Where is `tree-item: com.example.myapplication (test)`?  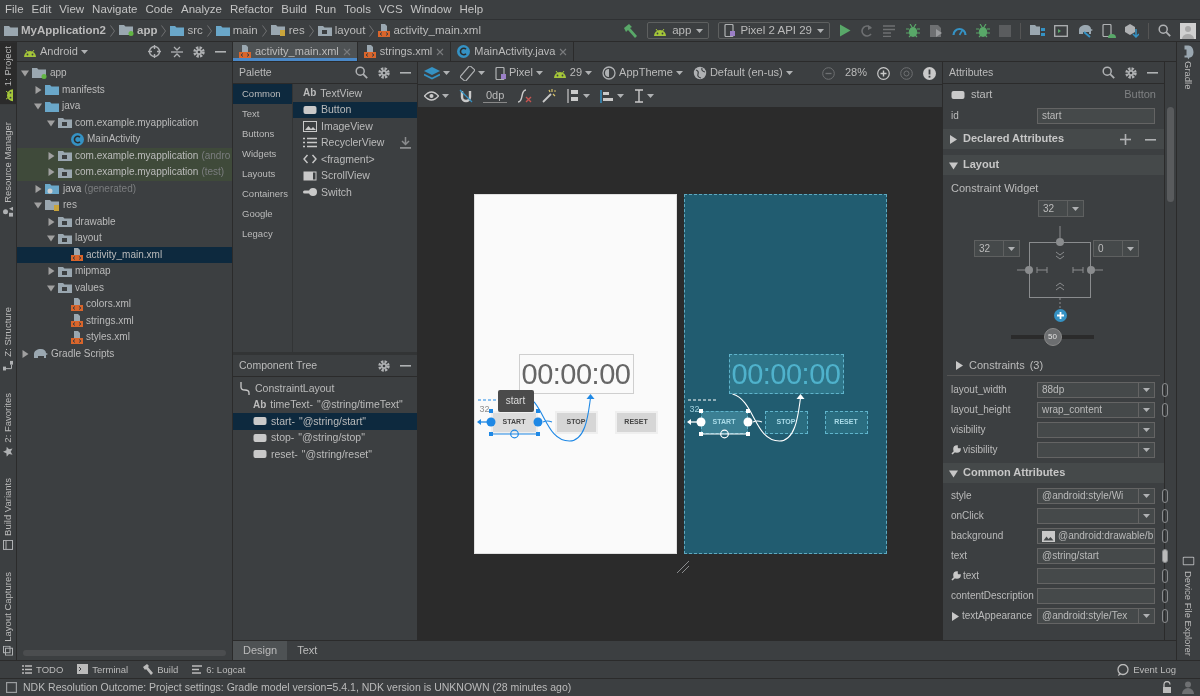
tree-item: com.example.myapplication (test) is located at coordinates (124, 172).